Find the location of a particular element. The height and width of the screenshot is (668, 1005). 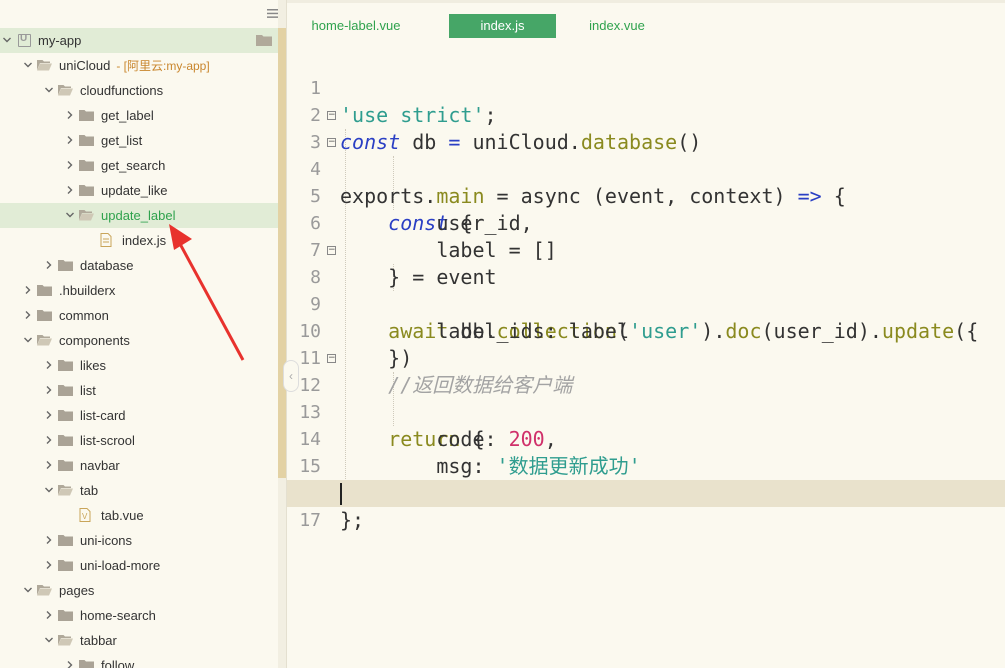

code-line: 2 const db = uniCloud.database() is located at coordinates (646, 114).